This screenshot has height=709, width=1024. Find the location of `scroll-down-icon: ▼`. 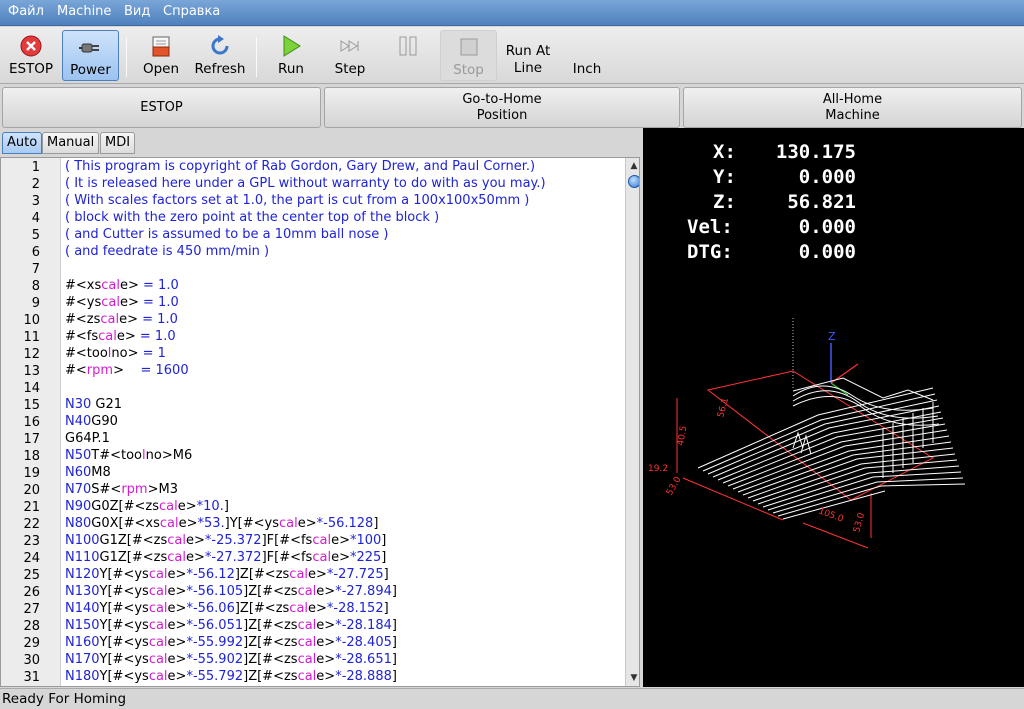

scroll-down-icon: ▼ is located at coordinates (633, 678).